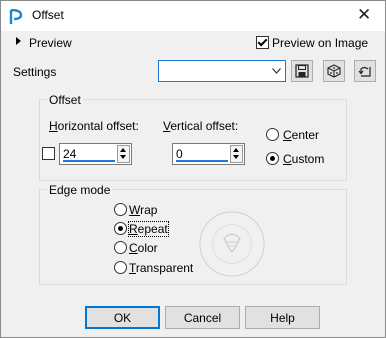  Describe the element at coordinates (16, 16) in the screenshot. I see `app-icon` at that location.